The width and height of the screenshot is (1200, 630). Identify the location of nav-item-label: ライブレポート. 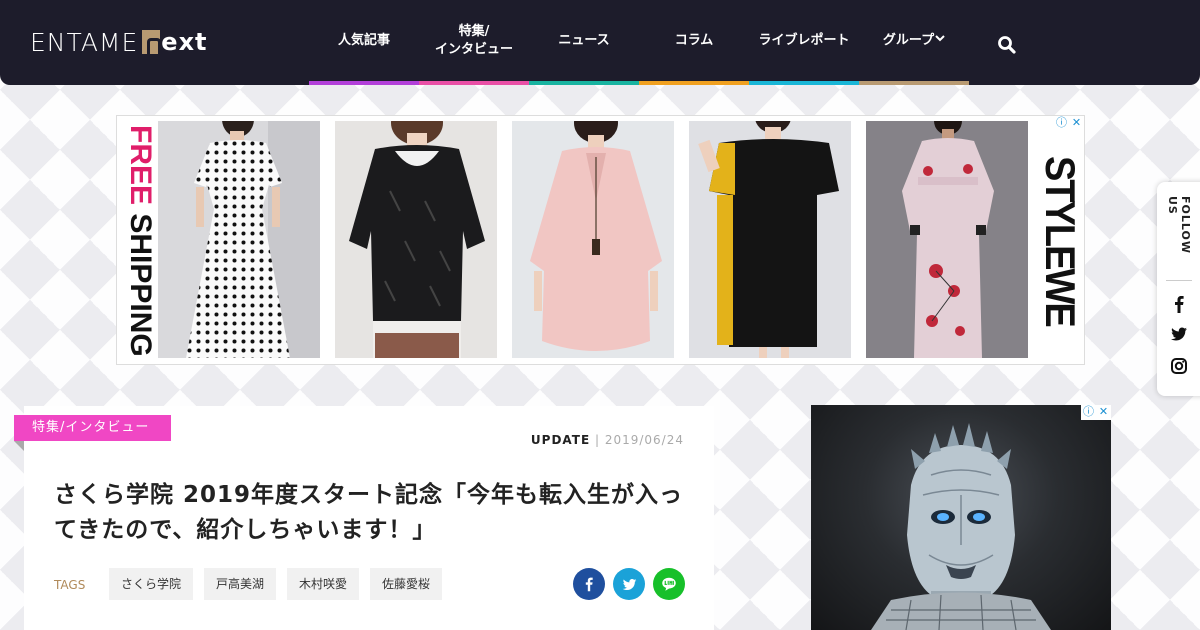
(804, 40).